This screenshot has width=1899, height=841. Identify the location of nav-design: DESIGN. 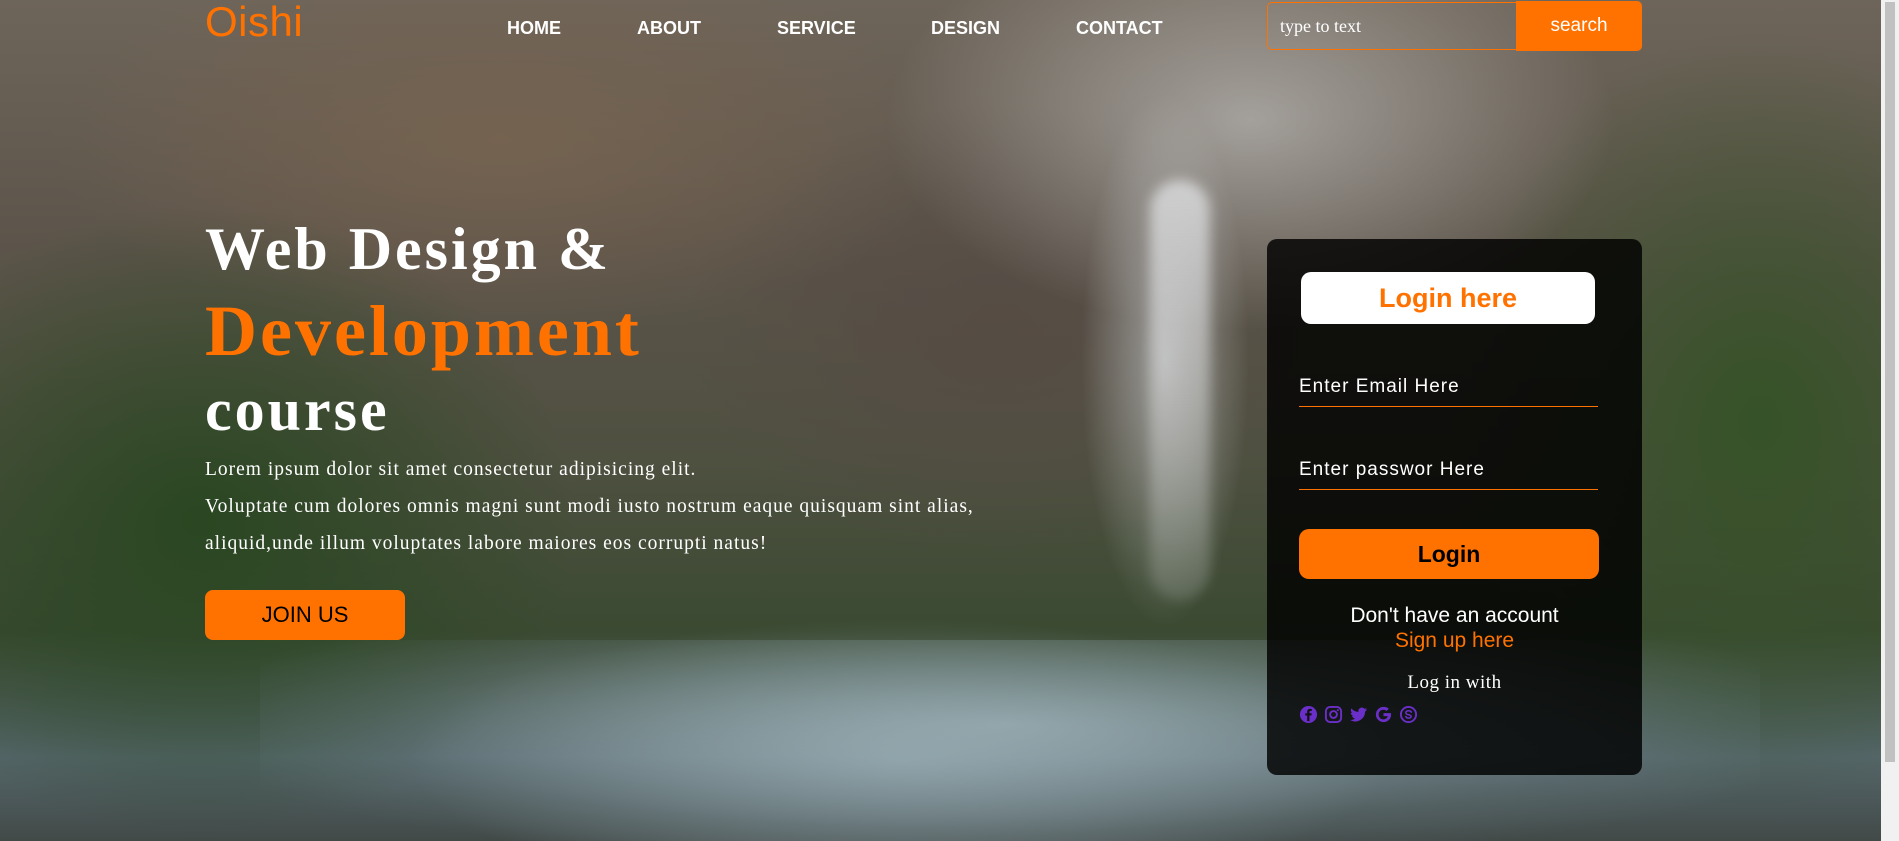
(965, 28).